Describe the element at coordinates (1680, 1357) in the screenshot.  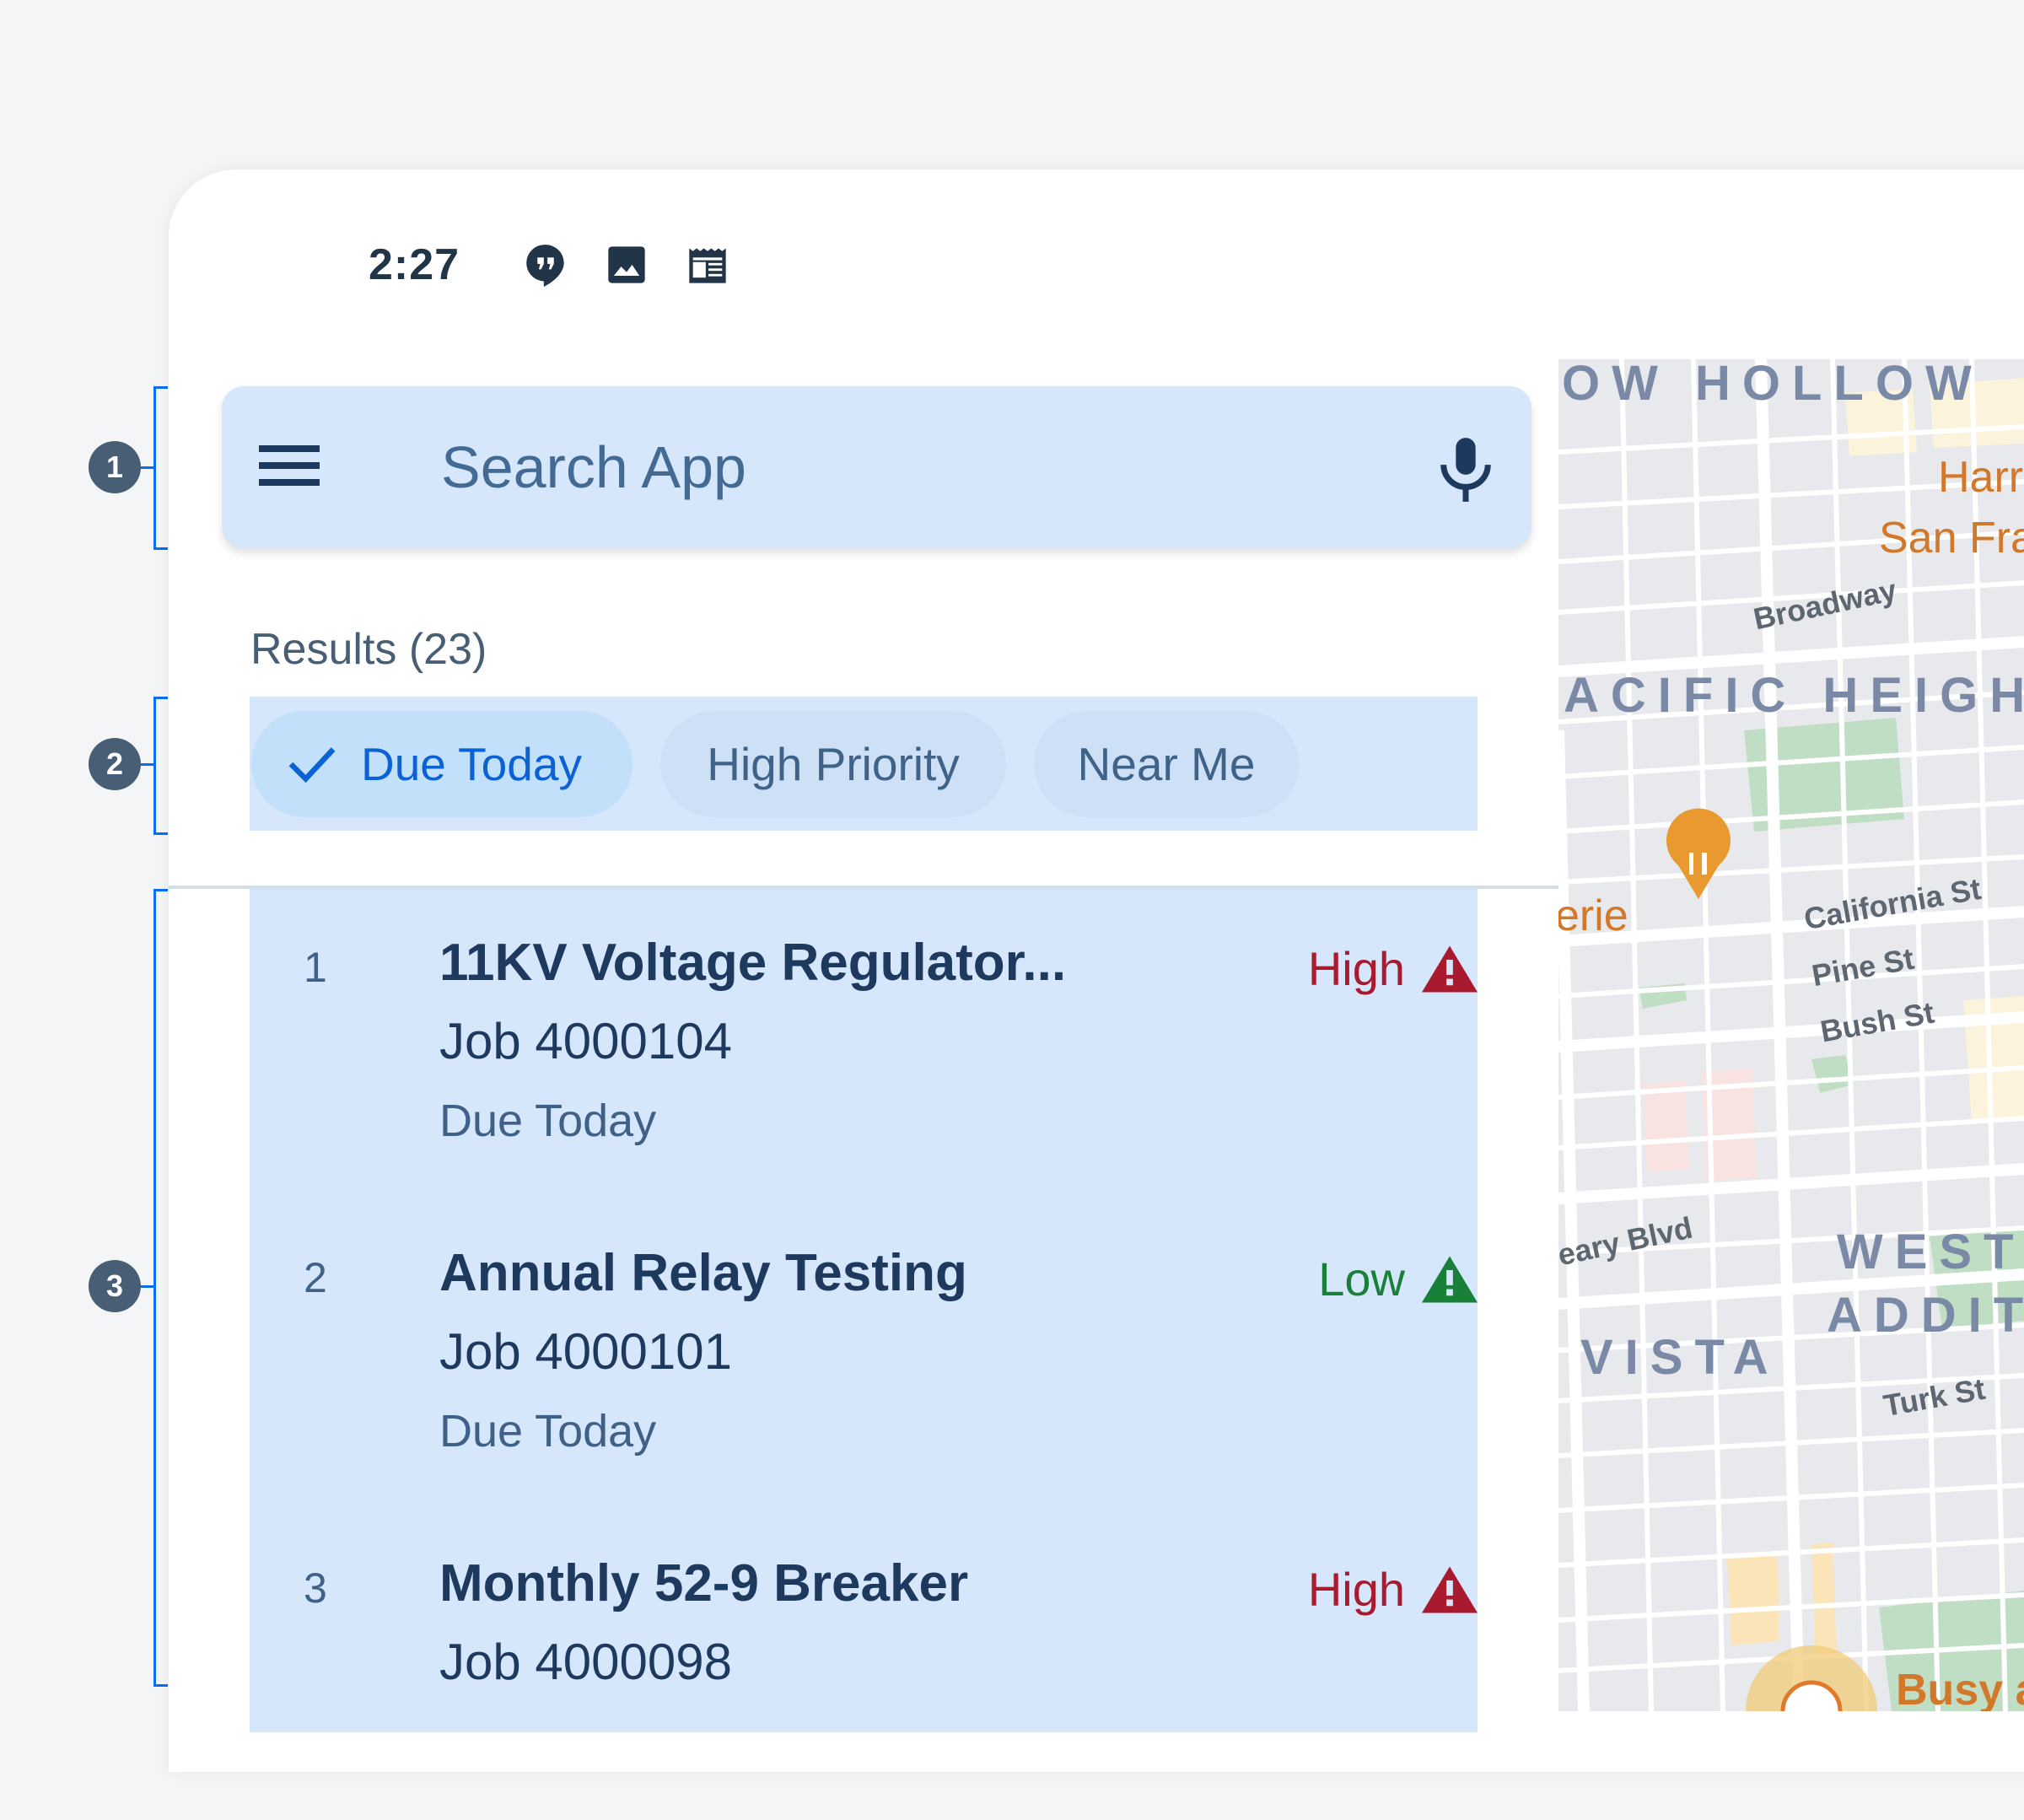
I see `map-area-label: VISTA` at that location.